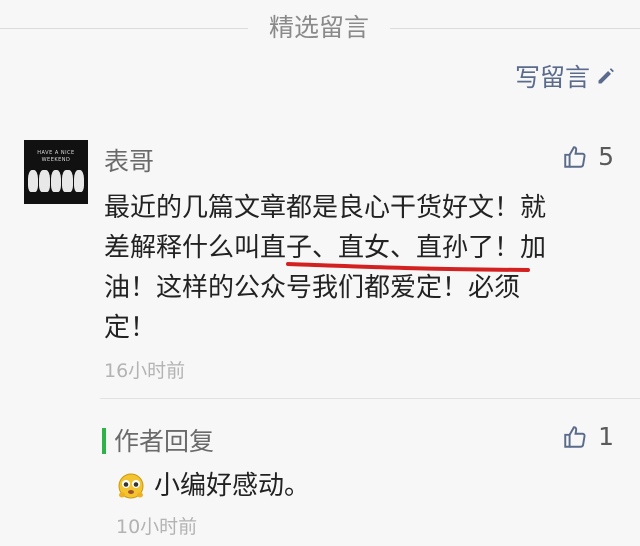  Describe the element at coordinates (325, 208) in the screenshot. I see `comment-line: 最近的几篇文章都是良心干货好文！就` at that location.